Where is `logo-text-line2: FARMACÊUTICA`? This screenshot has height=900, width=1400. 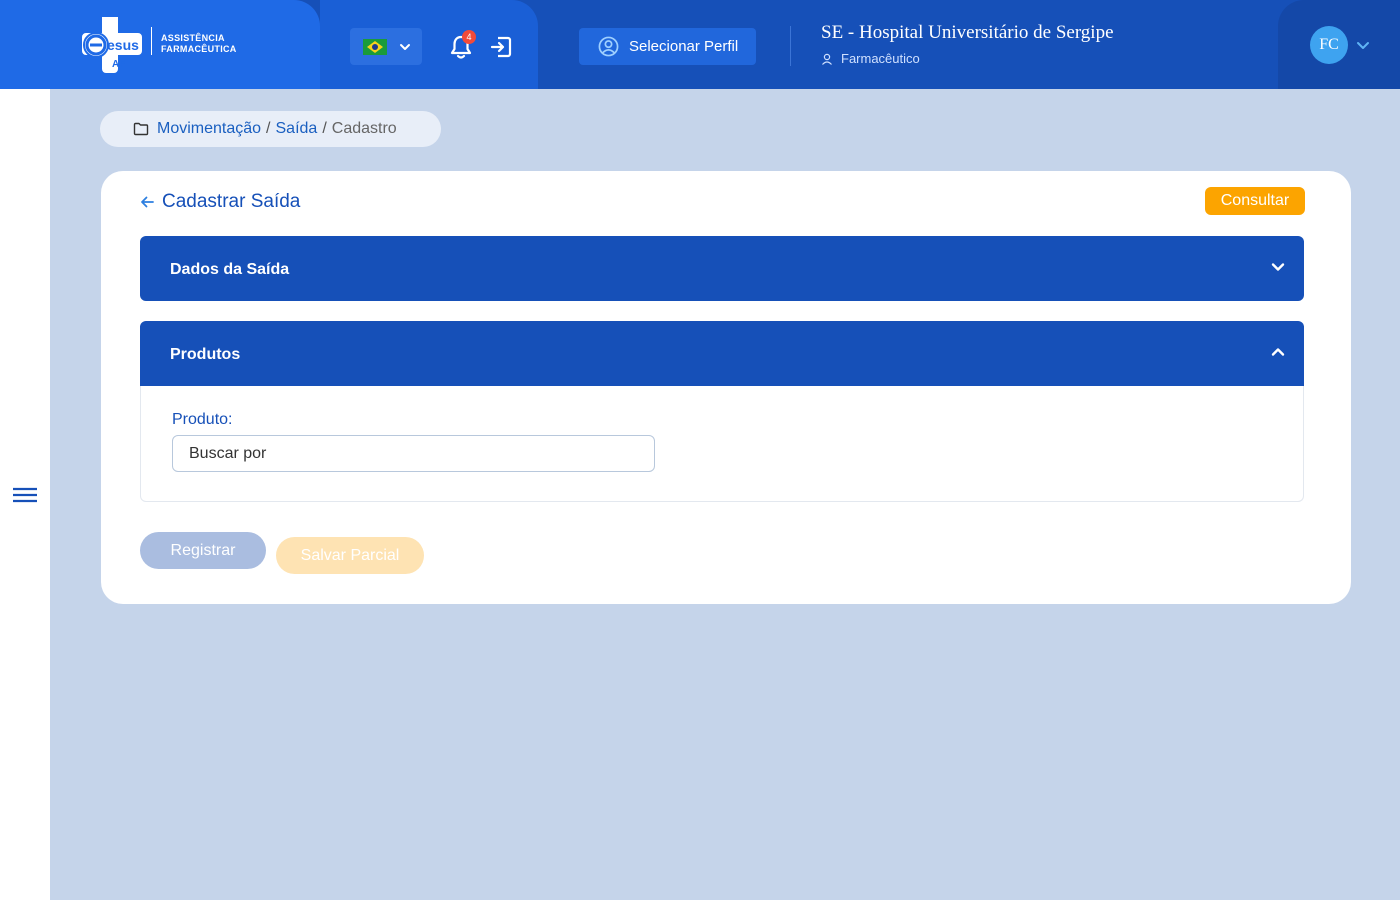
logo-text-line2: FARMACÊUTICA is located at coordinates (199, 49).